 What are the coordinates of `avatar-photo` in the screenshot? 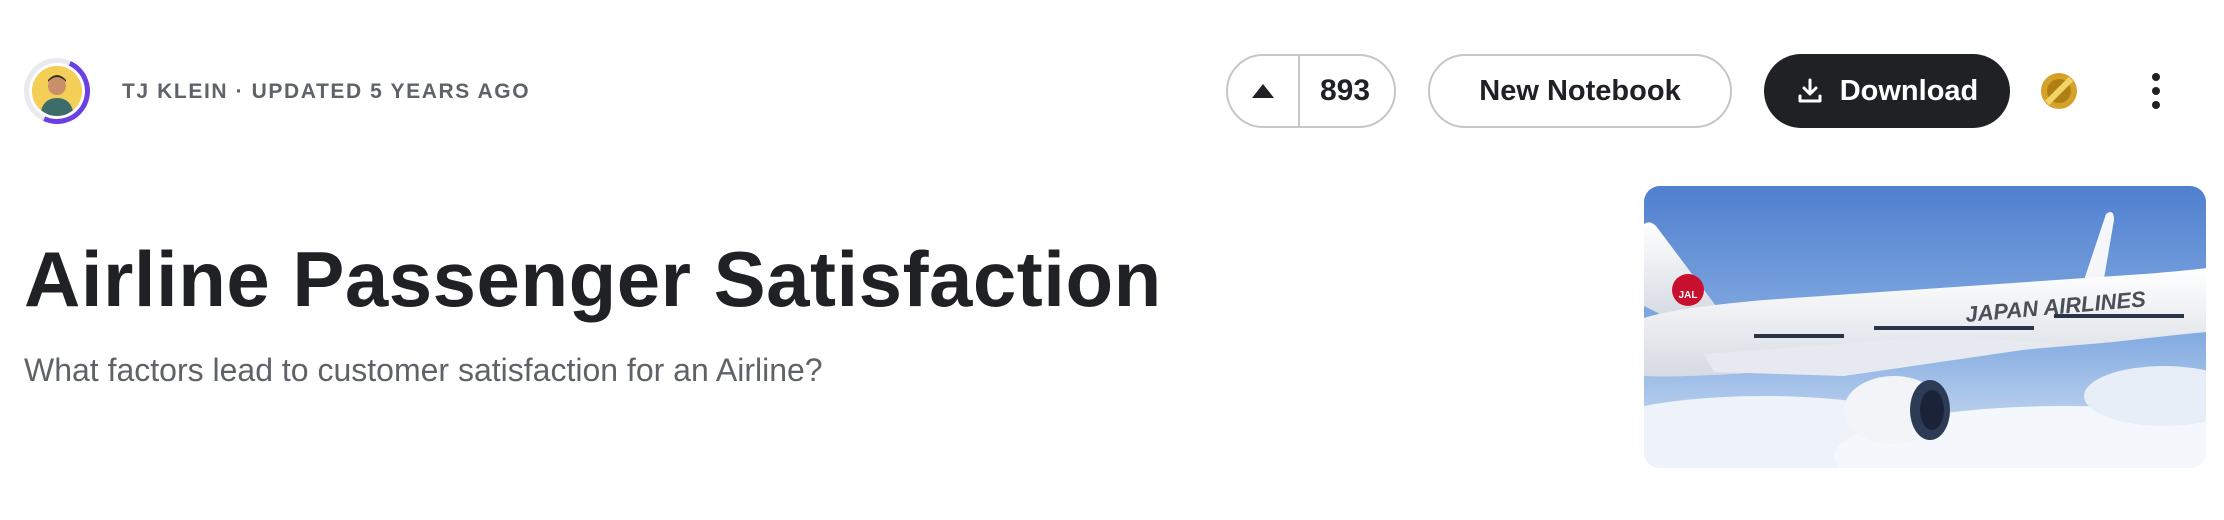 It's located at (57, 91).